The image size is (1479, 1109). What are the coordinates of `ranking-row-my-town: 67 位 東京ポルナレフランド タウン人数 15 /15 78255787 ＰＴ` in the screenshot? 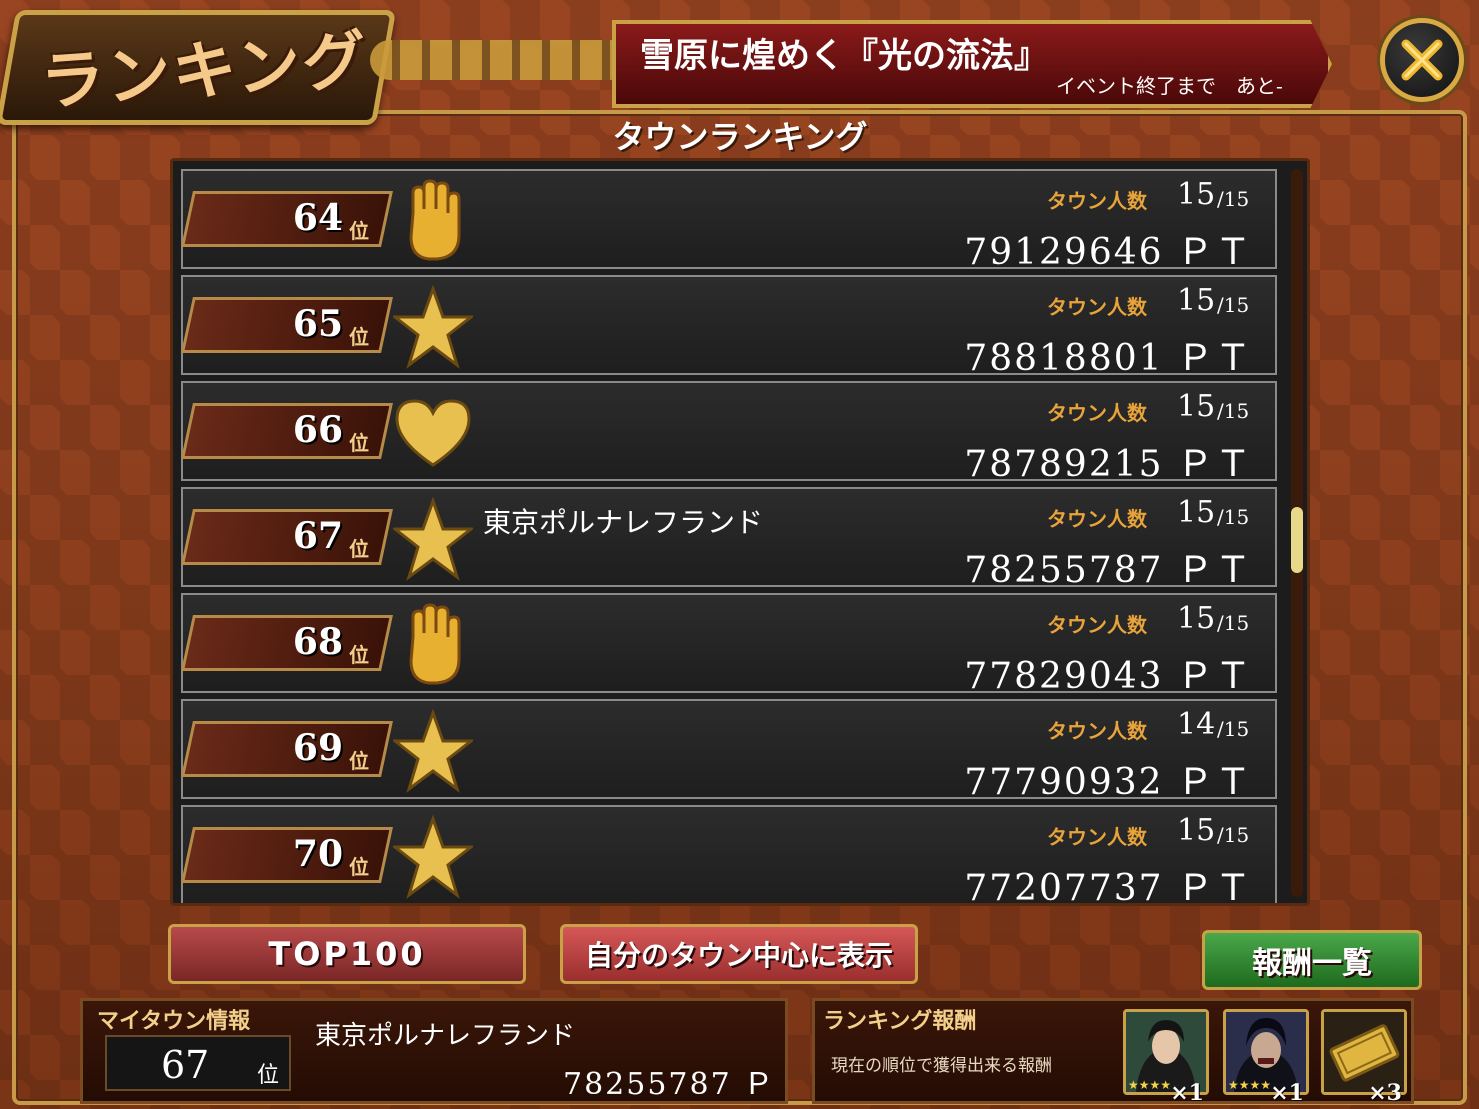 It's located at (729, 539).